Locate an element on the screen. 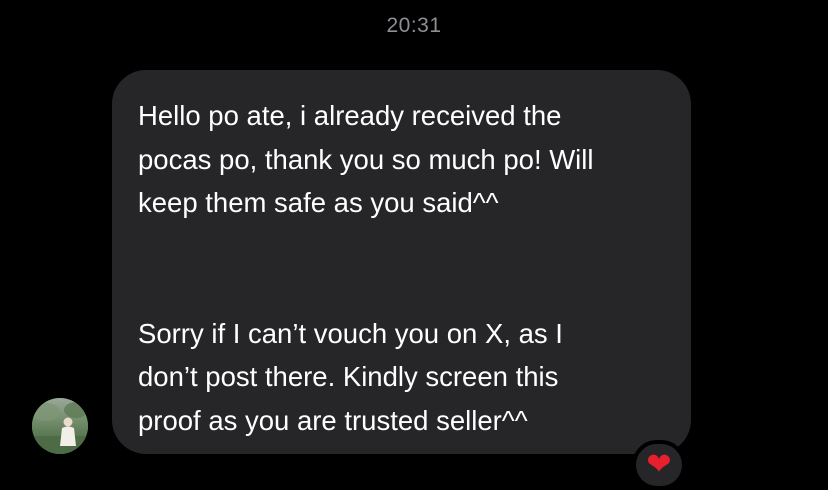 This screenshot has width=828, height=490. contact-avatar-photo-icon is located at coordinates (60, 426).